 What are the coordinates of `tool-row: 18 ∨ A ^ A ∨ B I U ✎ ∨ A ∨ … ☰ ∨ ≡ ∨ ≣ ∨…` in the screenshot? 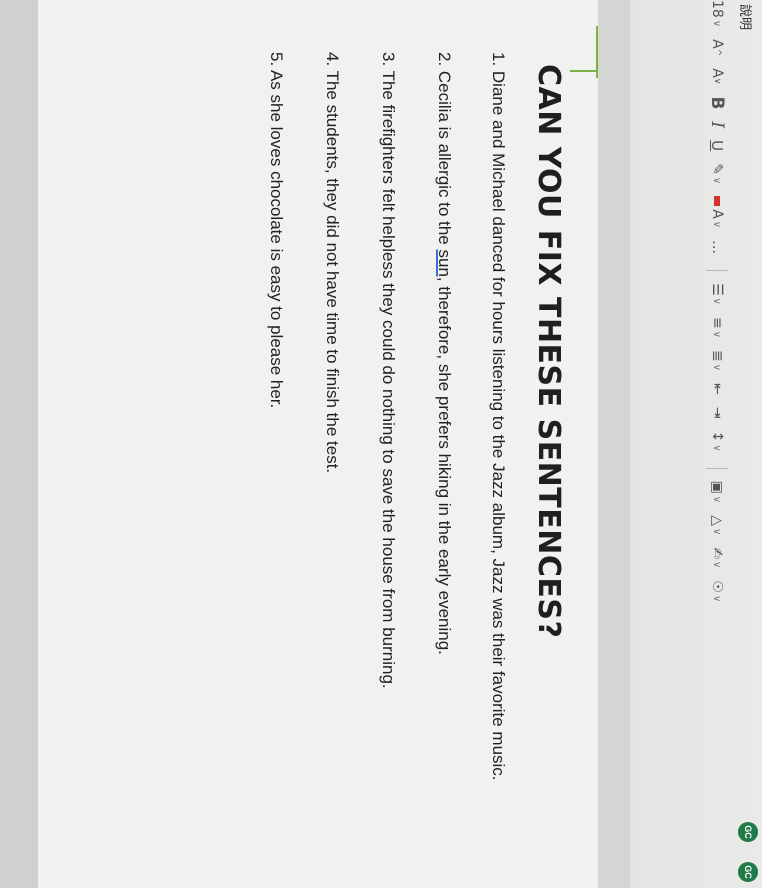 It's located at (717, 444).